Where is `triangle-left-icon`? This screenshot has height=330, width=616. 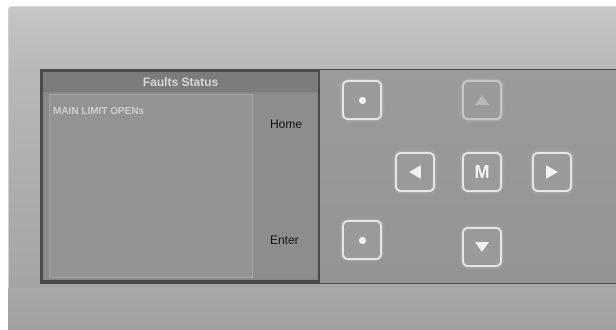
triangle-left-icon is located at coordinates (415, 172).